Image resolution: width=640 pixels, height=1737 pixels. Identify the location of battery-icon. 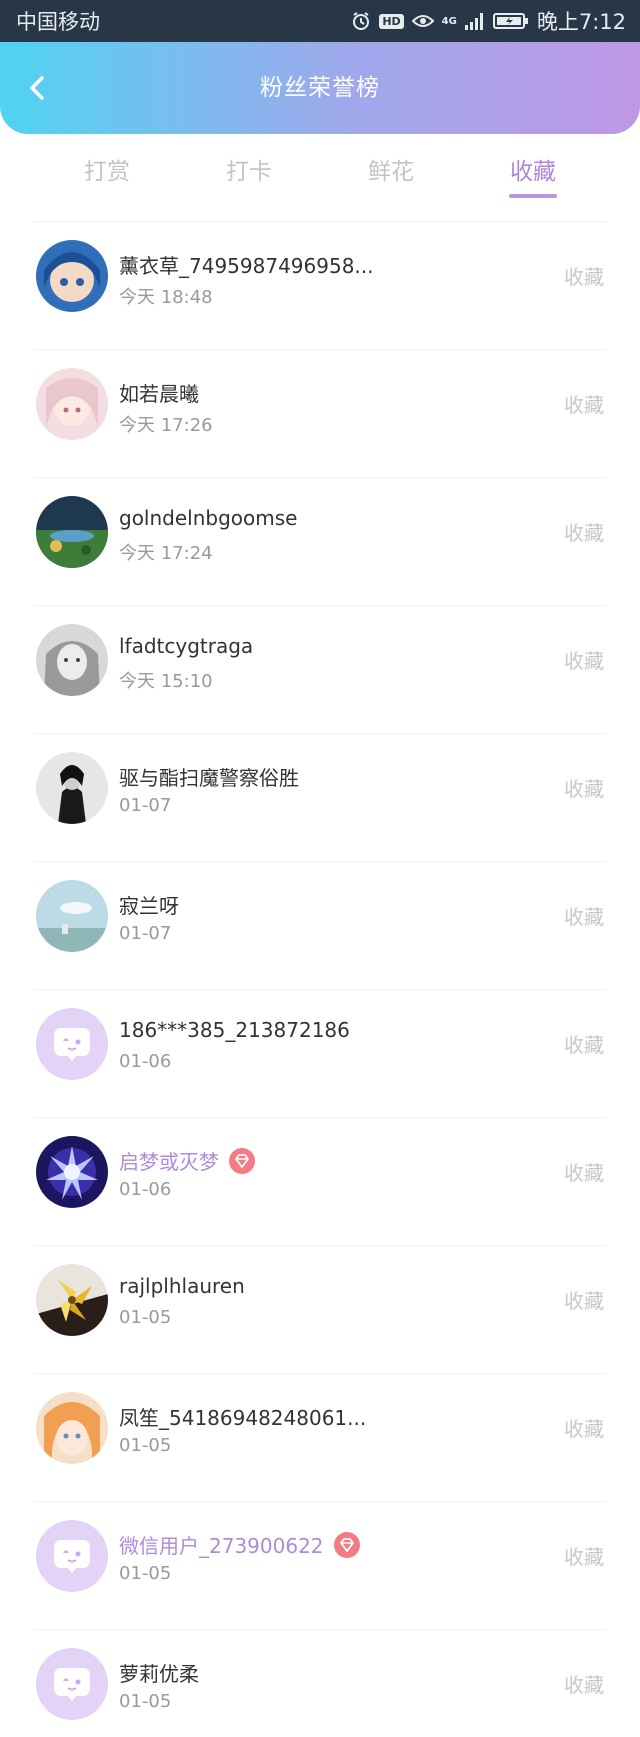
(510, 21).